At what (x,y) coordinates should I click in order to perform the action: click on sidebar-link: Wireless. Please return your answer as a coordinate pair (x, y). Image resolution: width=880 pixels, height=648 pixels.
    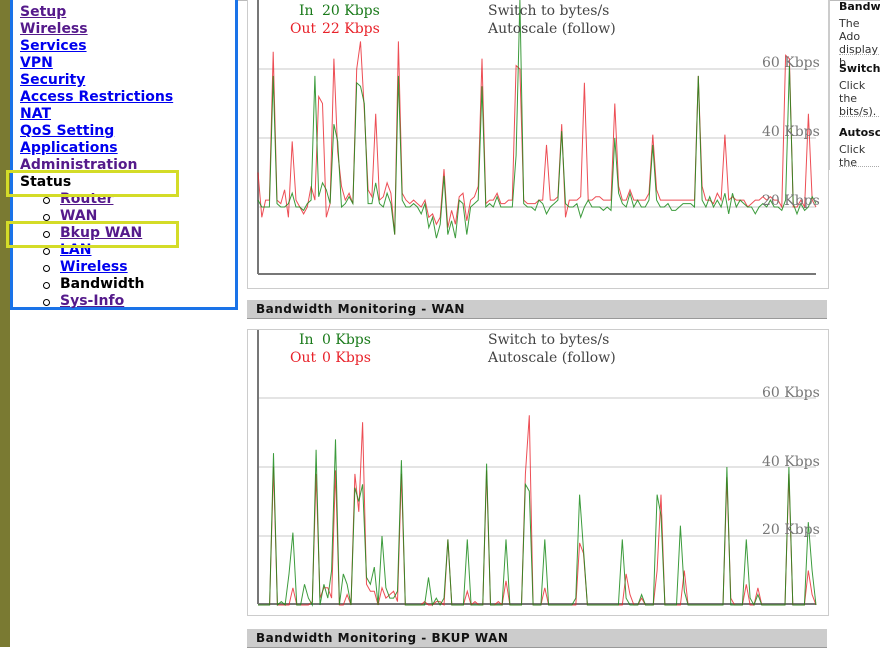
    Looking at the image, I should click on (54, 29).